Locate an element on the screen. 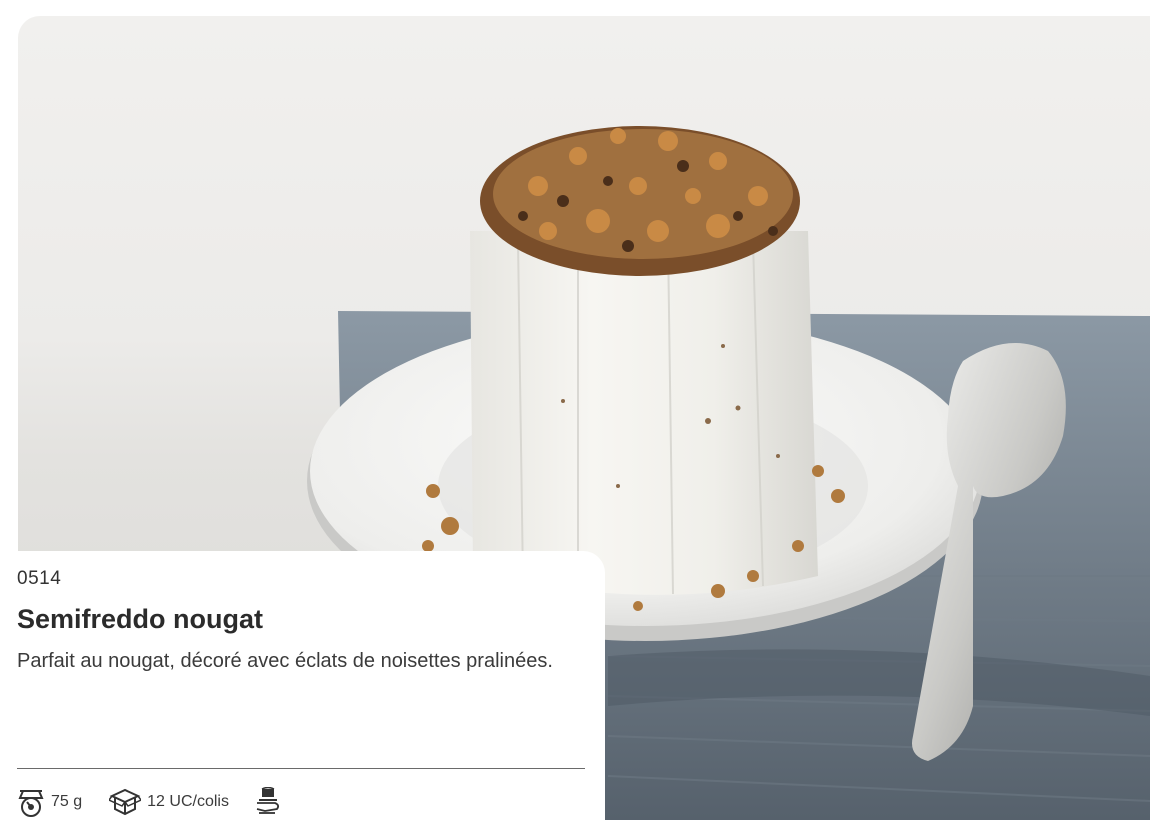 Image resolution: width=1150 pixels, height=820 pixels. spec-package: 12 UC/colis is located at coordinates (169, 802).